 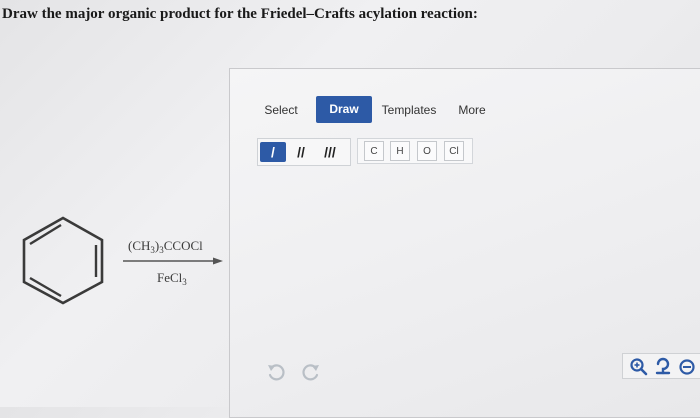 What do you see at coordinates (165, 246) in the screenshot?
I see `reagent-acyl-chloride: (CH3)3CCOCl` at bounding box center [165, 246].